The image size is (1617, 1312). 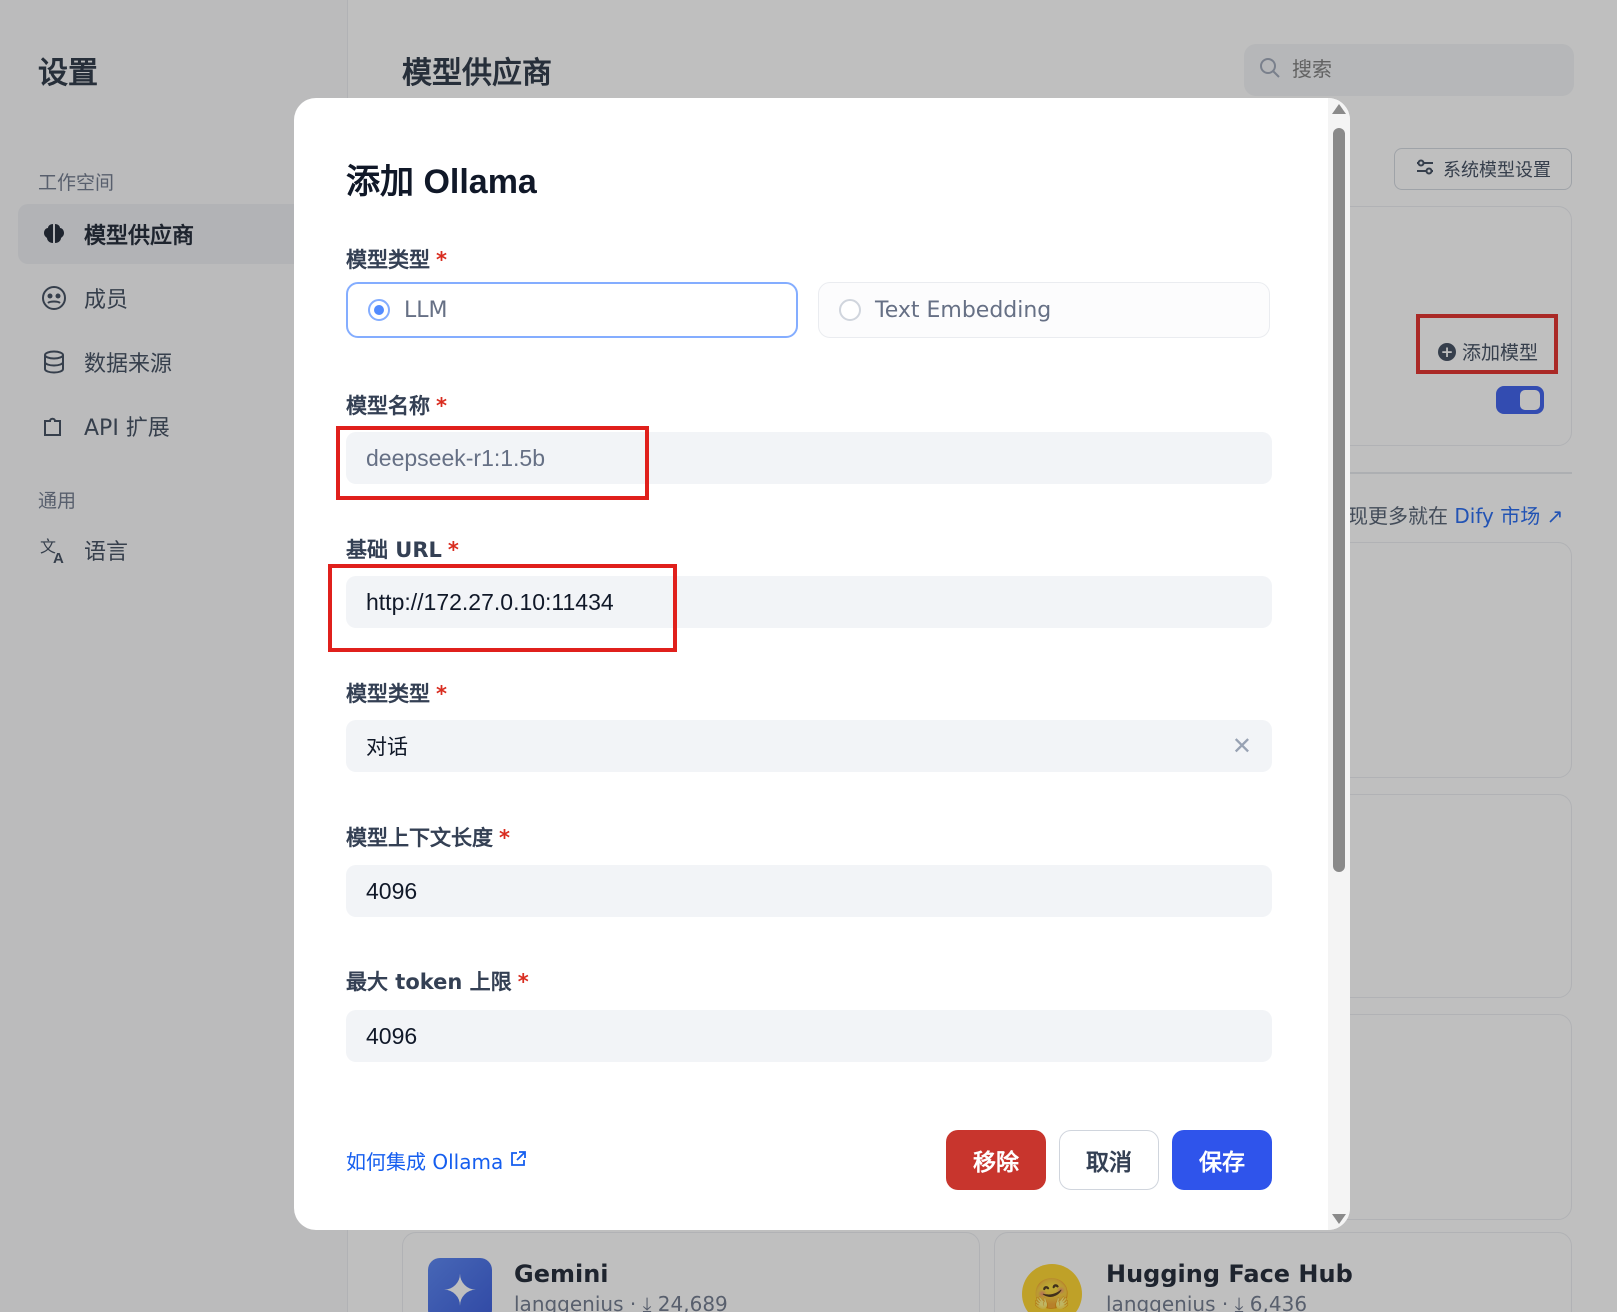 I want to click on base-url-label: 基础 URL *, so click(x=402, y=549).